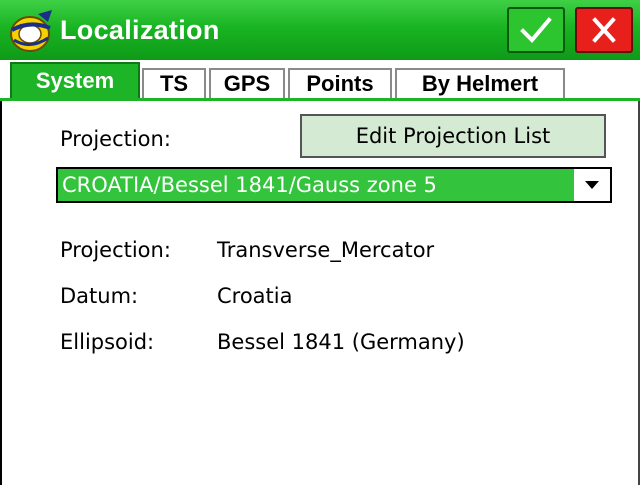 The height and width of the screenshot is (485, 640). Describe the element at coordinates (115, 139) in the screenshot. I see `projection-field-label: Projection:` at that location.